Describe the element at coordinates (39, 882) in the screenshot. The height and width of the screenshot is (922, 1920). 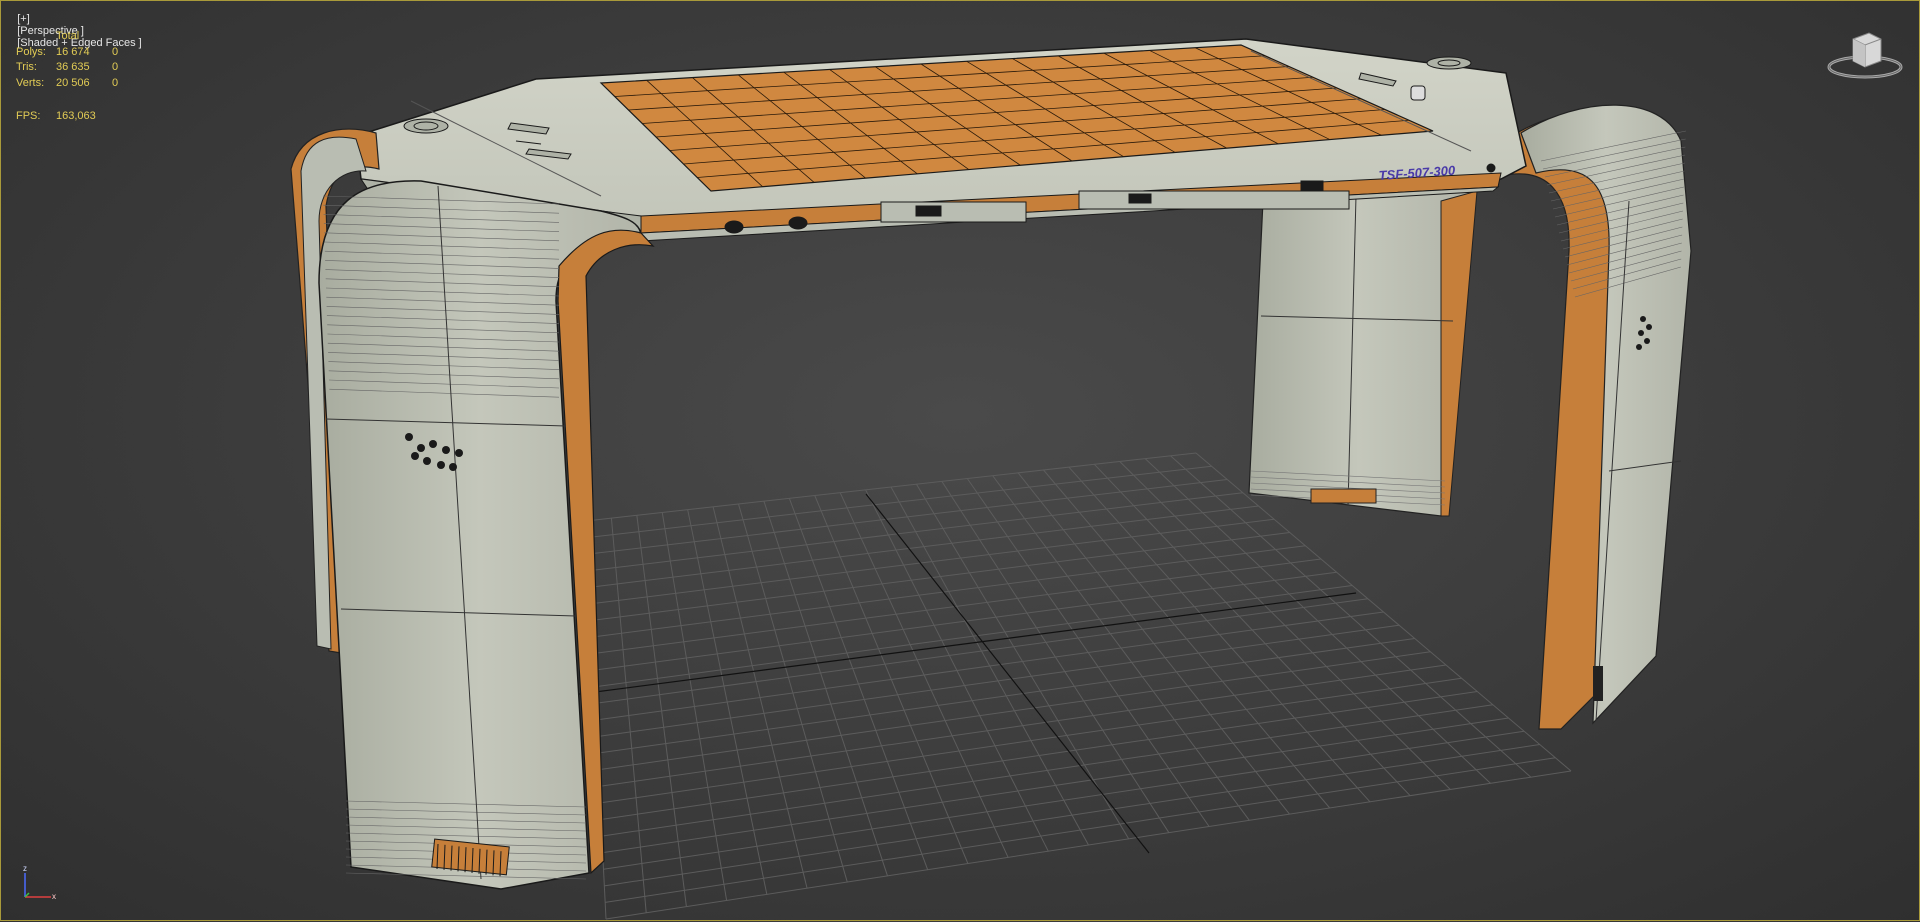
I see `axis-tripod-icon: z x` at that location.